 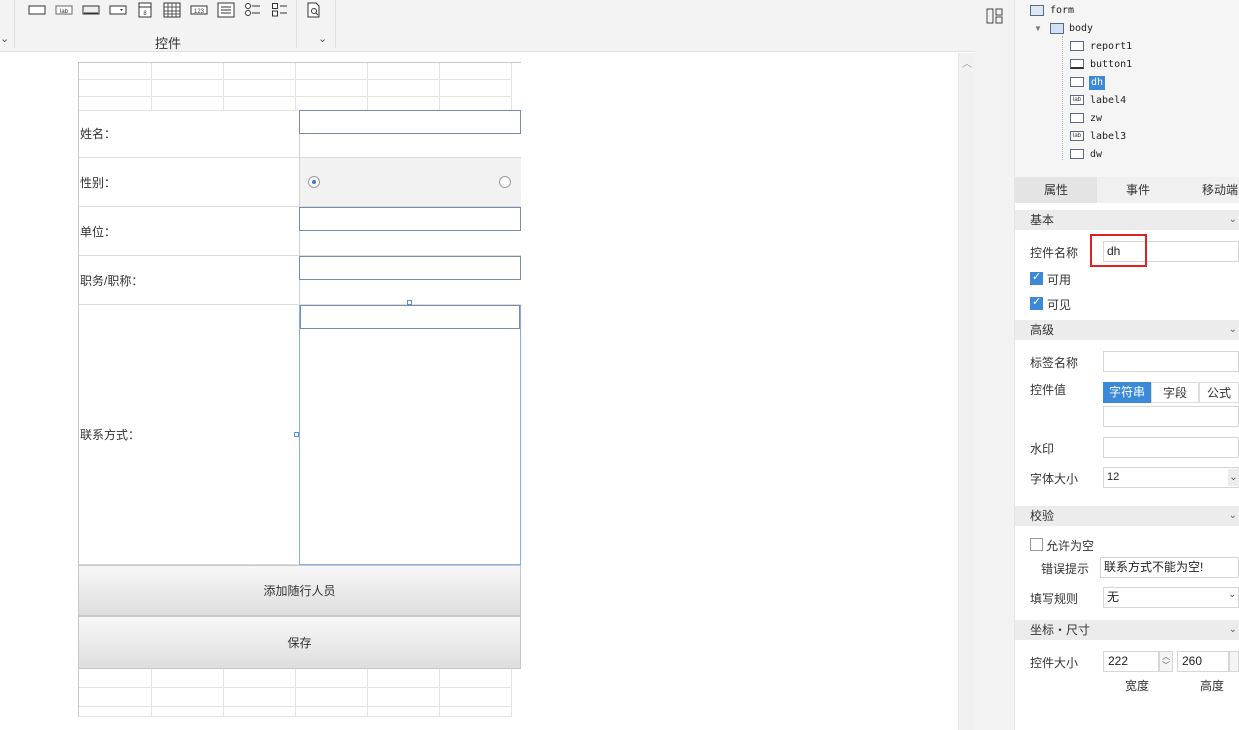 I want to click on label-icon: lab, so click(x=64, y=10).